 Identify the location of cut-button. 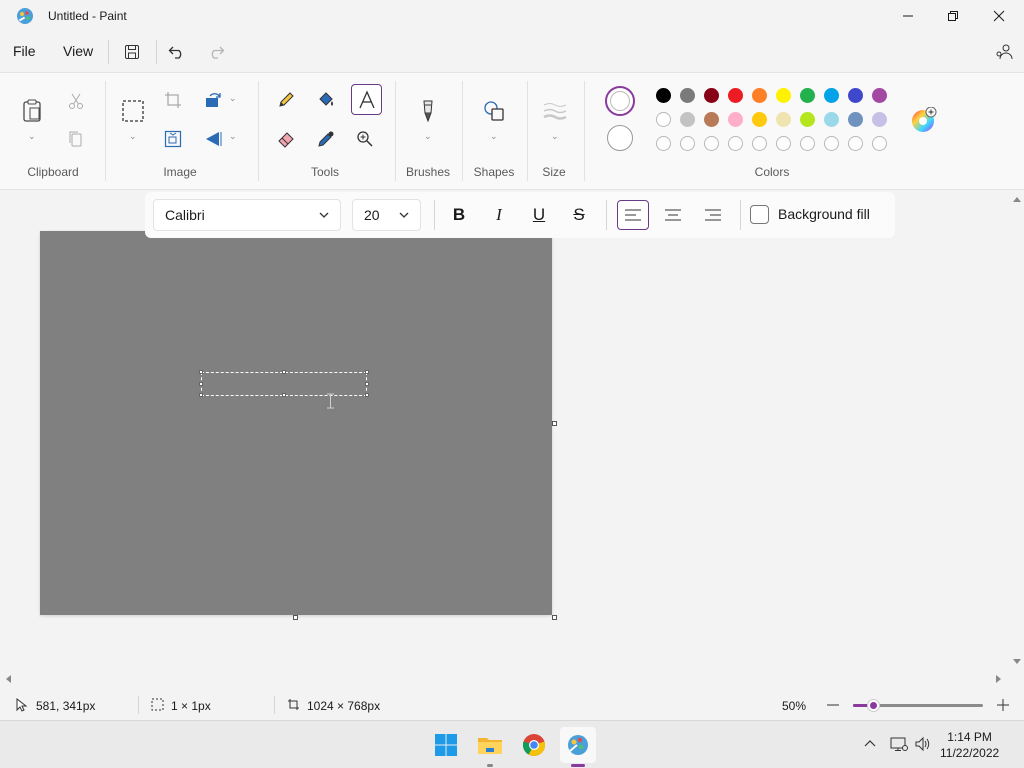
(76, 101).